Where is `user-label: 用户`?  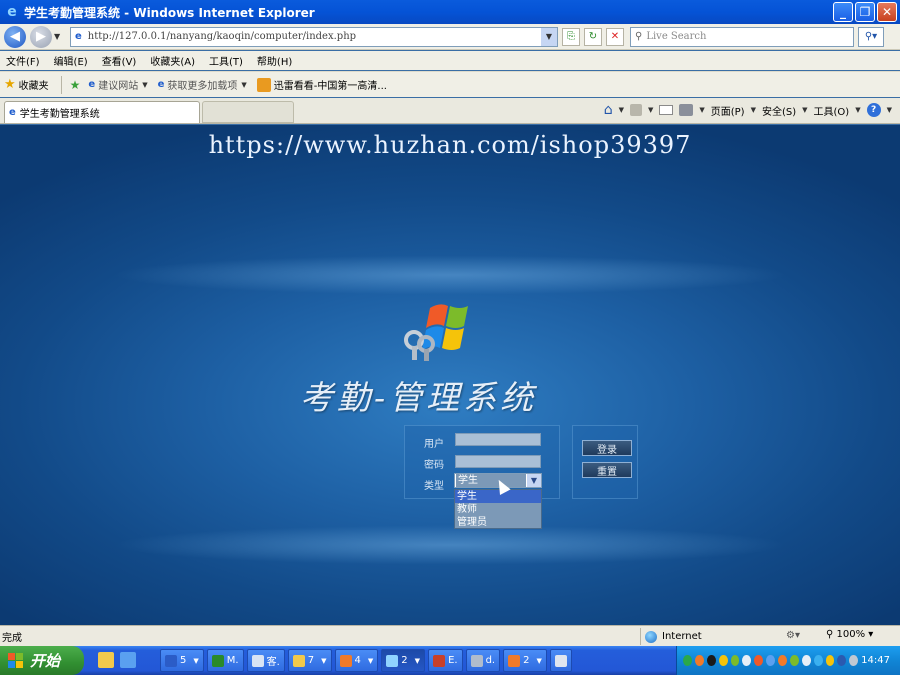
user-label: 用户 is located at coordinates (434, 444).